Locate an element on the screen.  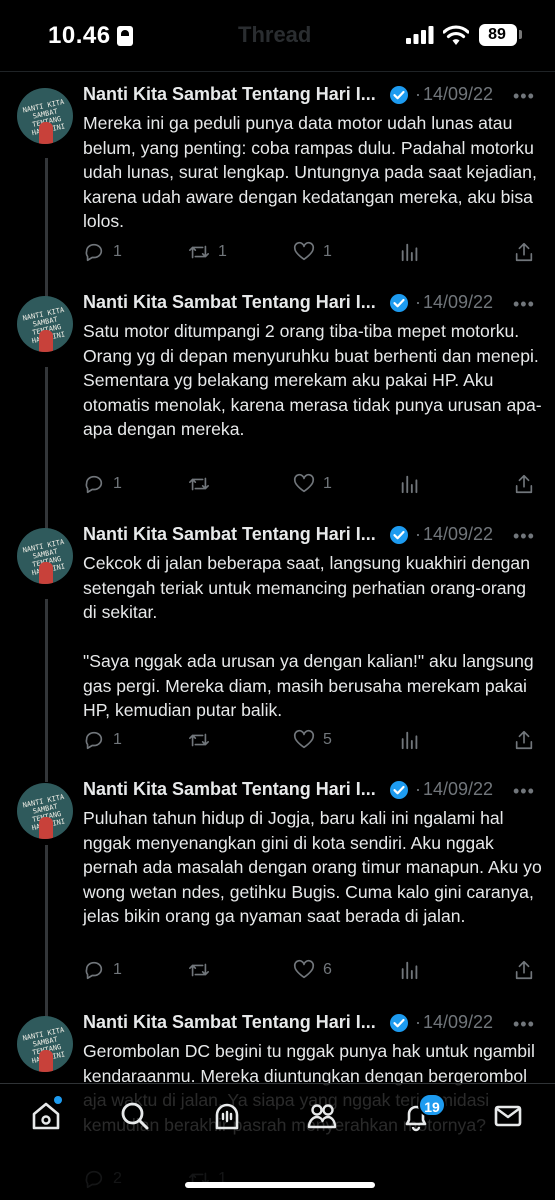
home-unread-dot is located at coordinates (58, 1100).